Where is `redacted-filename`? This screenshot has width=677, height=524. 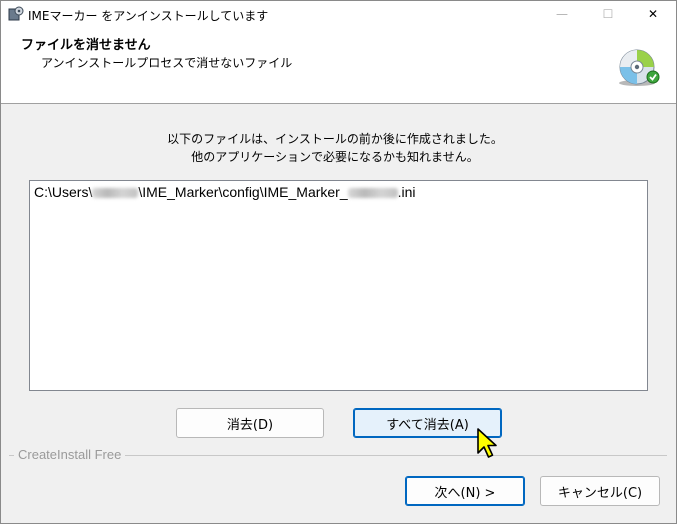 redacted-filename is located at coordinates (372, 193).